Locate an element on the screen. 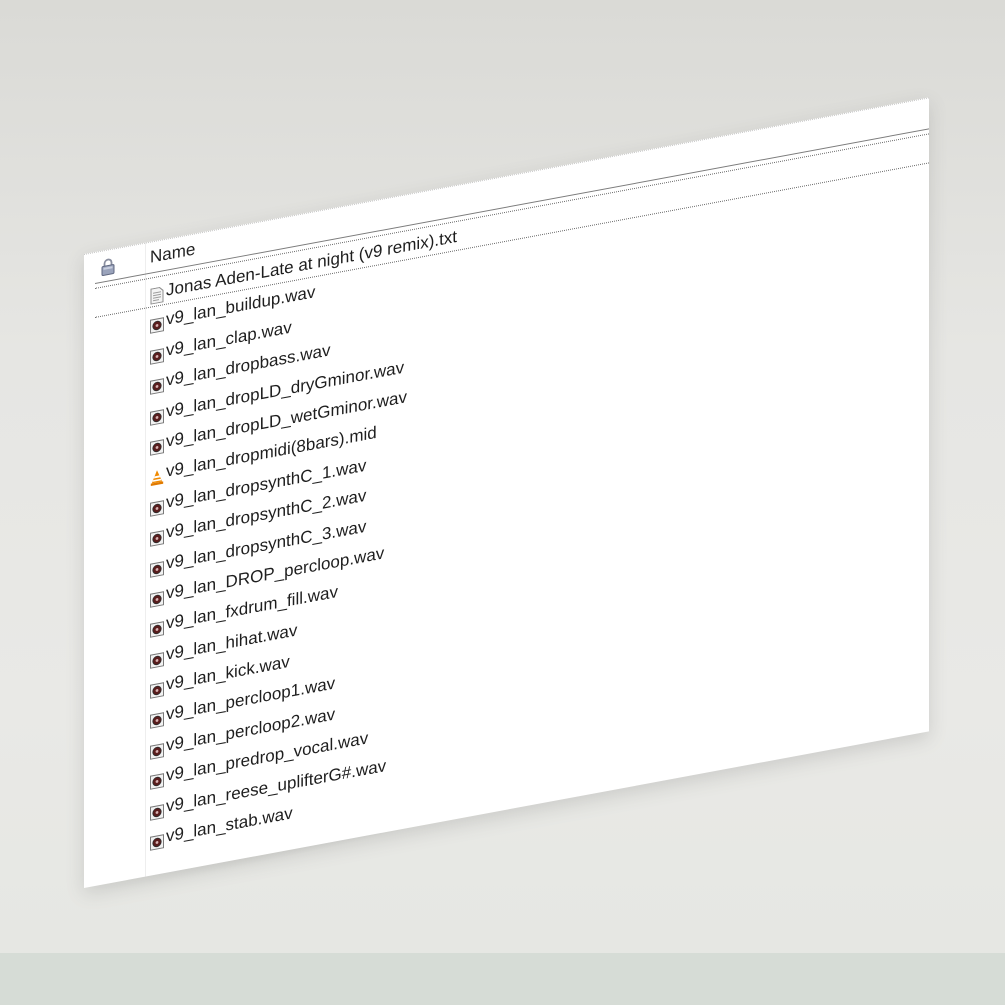 The image size is (1005, 1005). name-column-header: Name is located at coordinates (172, 253).